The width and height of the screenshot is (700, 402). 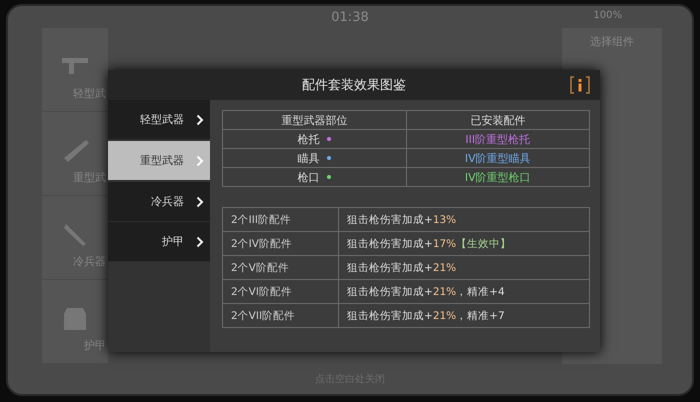 I want to click on set-requirement: 2个VI阶配件, so click(x=280, y=292).